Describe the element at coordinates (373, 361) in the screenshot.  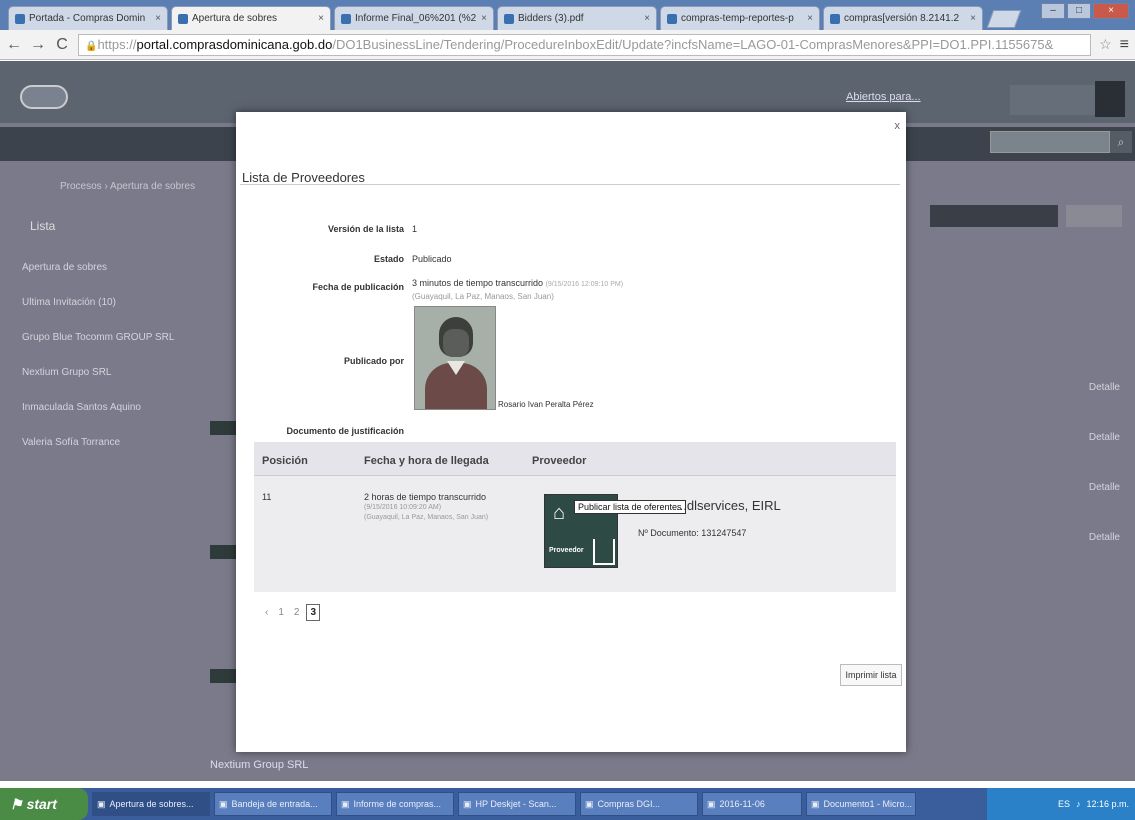
I see `publicado-label: Publicado por` at that location.